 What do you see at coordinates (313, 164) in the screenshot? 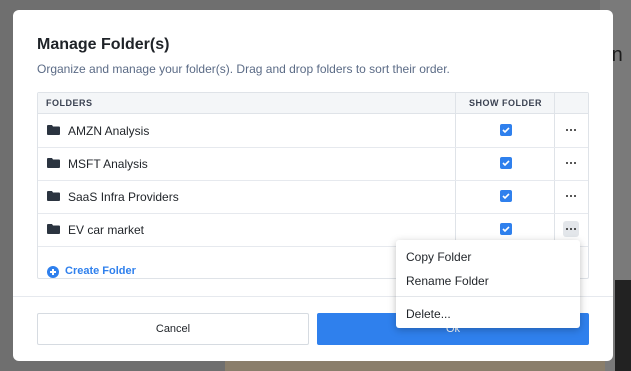
I see `table-row: MSFT Analysis` at bounding box center [313, 164].